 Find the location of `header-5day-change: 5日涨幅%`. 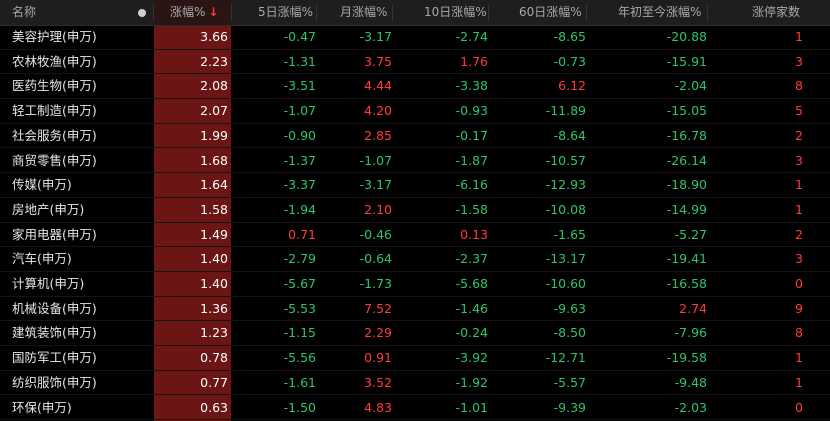

header-5day-change: 5日涨幅% is located at coordinates (285, 12).